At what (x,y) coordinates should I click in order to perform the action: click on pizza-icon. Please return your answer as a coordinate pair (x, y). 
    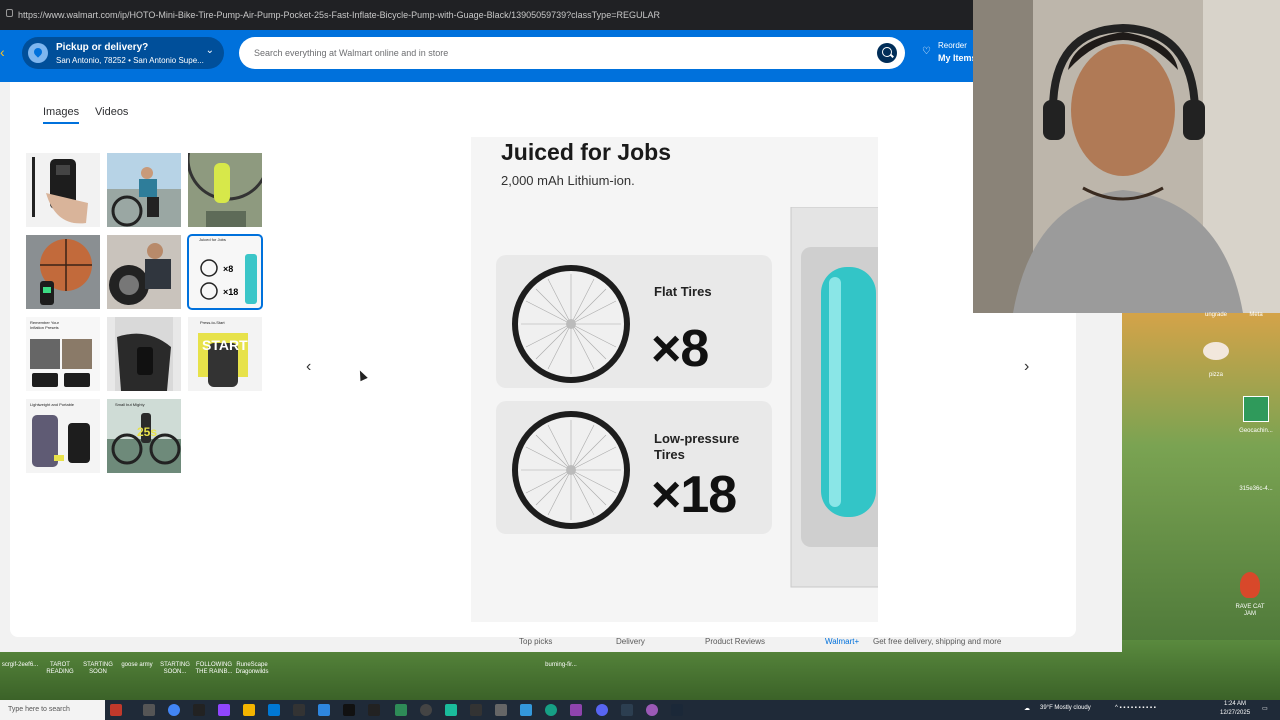
    Looking at the image, I should click on (1216, 351).